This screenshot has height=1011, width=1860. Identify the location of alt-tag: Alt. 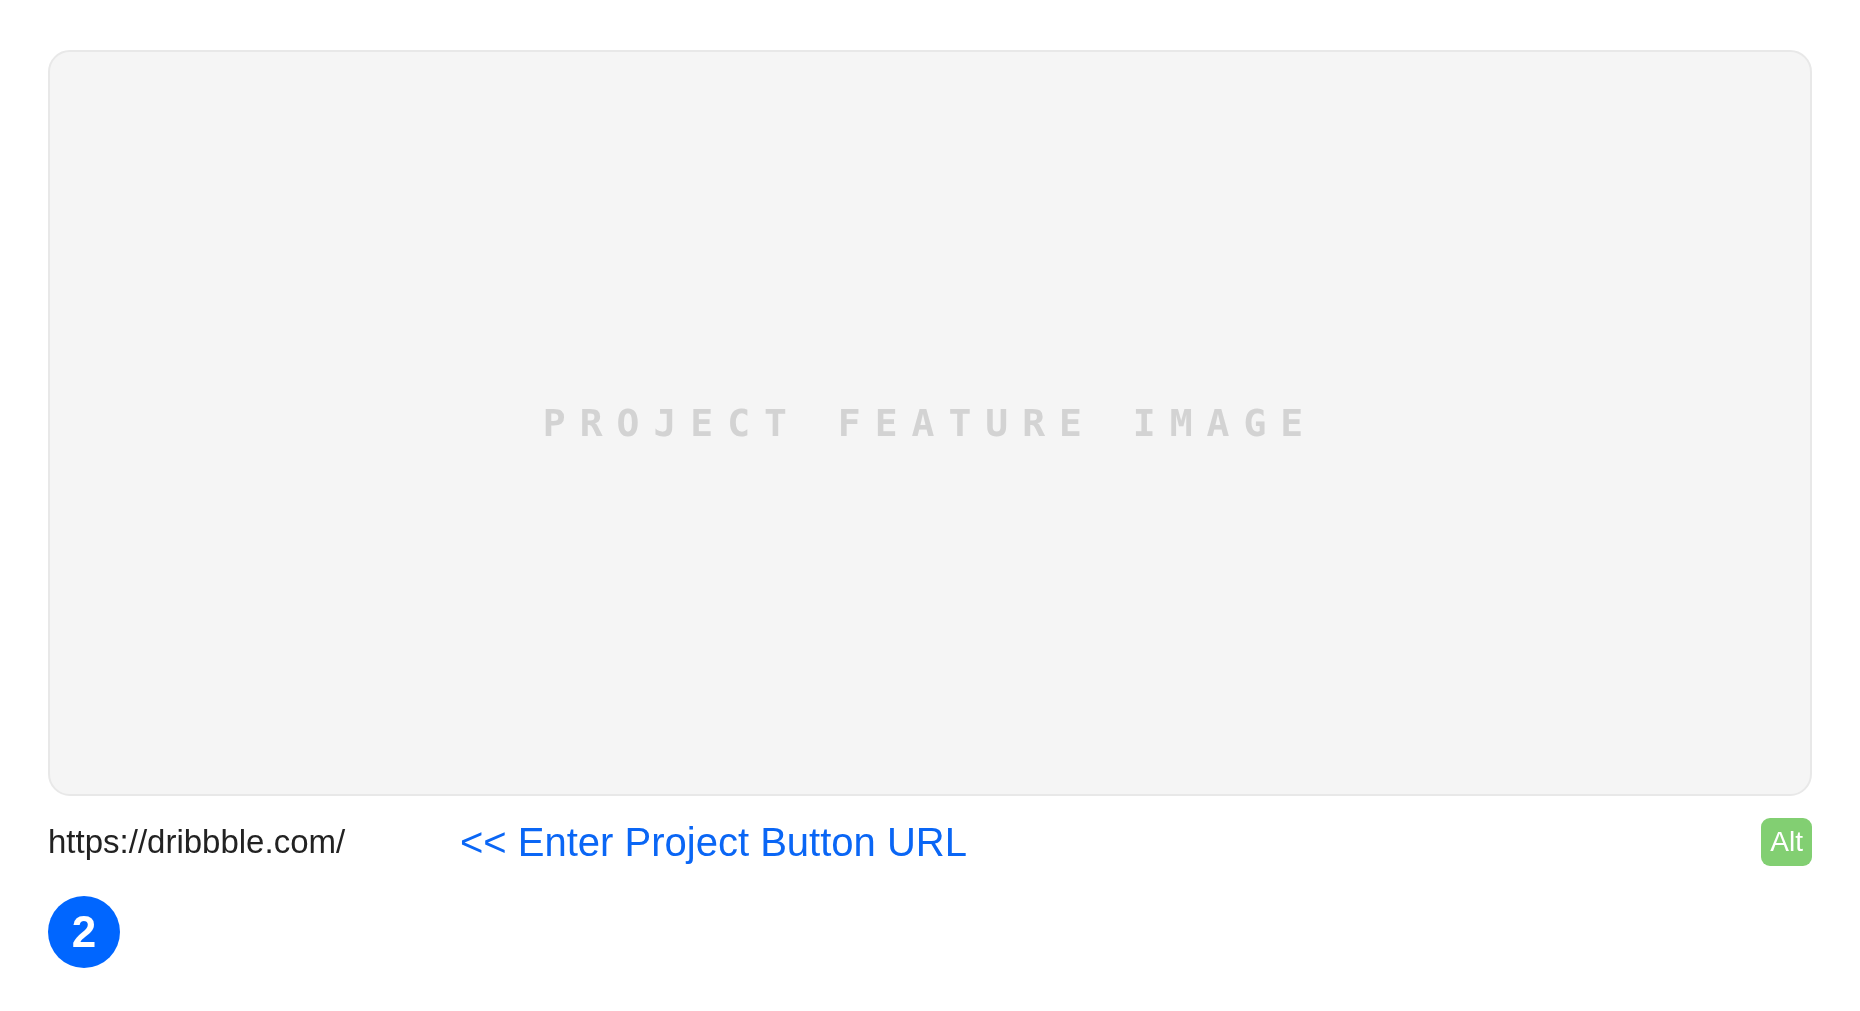
(1786, 842).